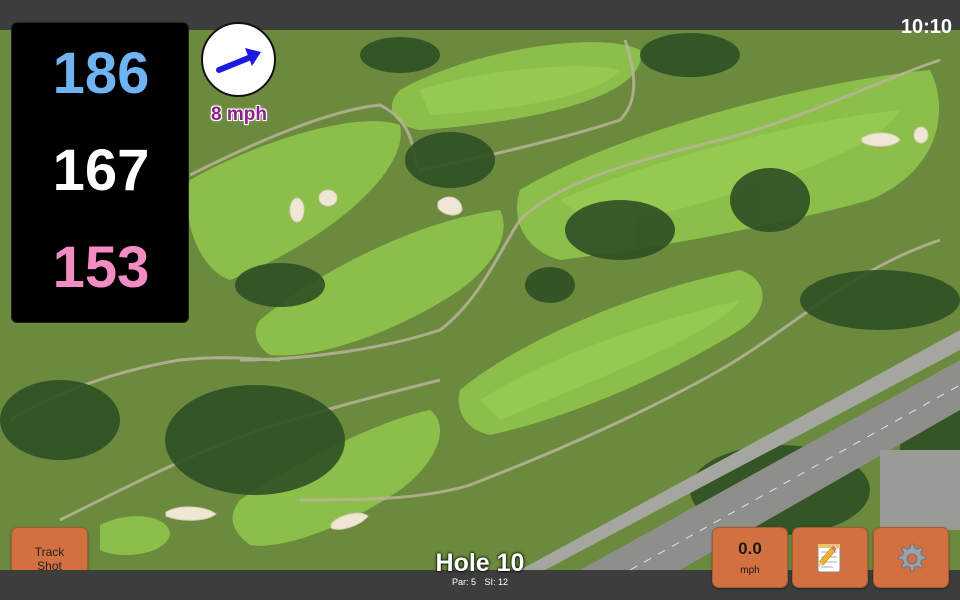 The width and height of the screenshot is (960, 600). I want to click on notes-button, so click(830, 557).